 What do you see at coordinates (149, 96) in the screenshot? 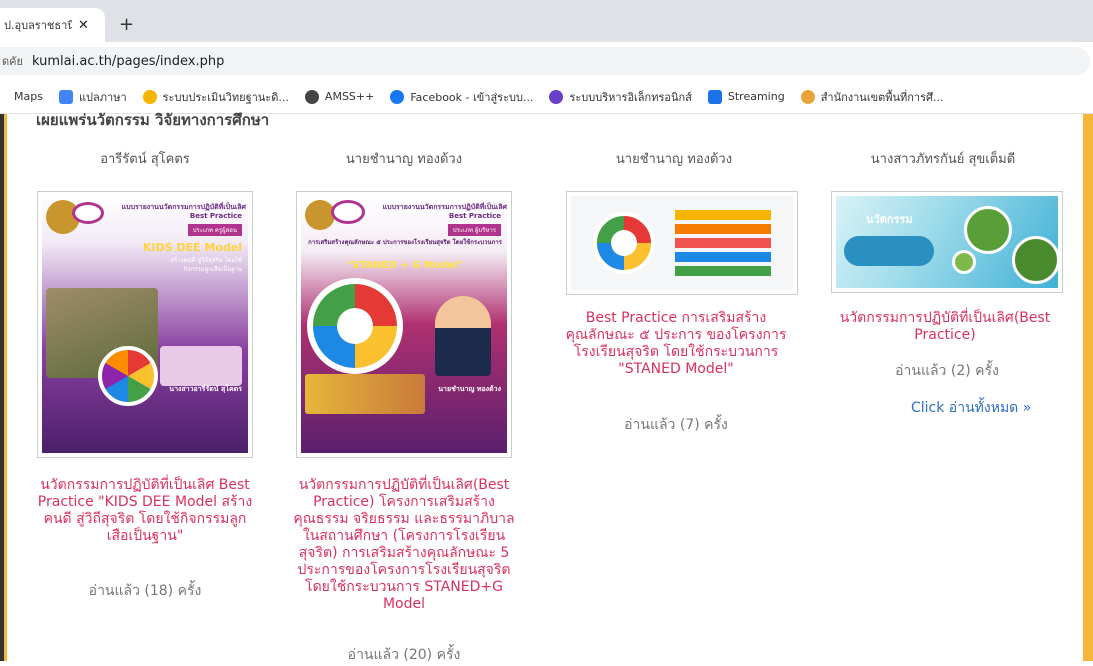
I see `seal-icon` at bounding box center [149, 96].